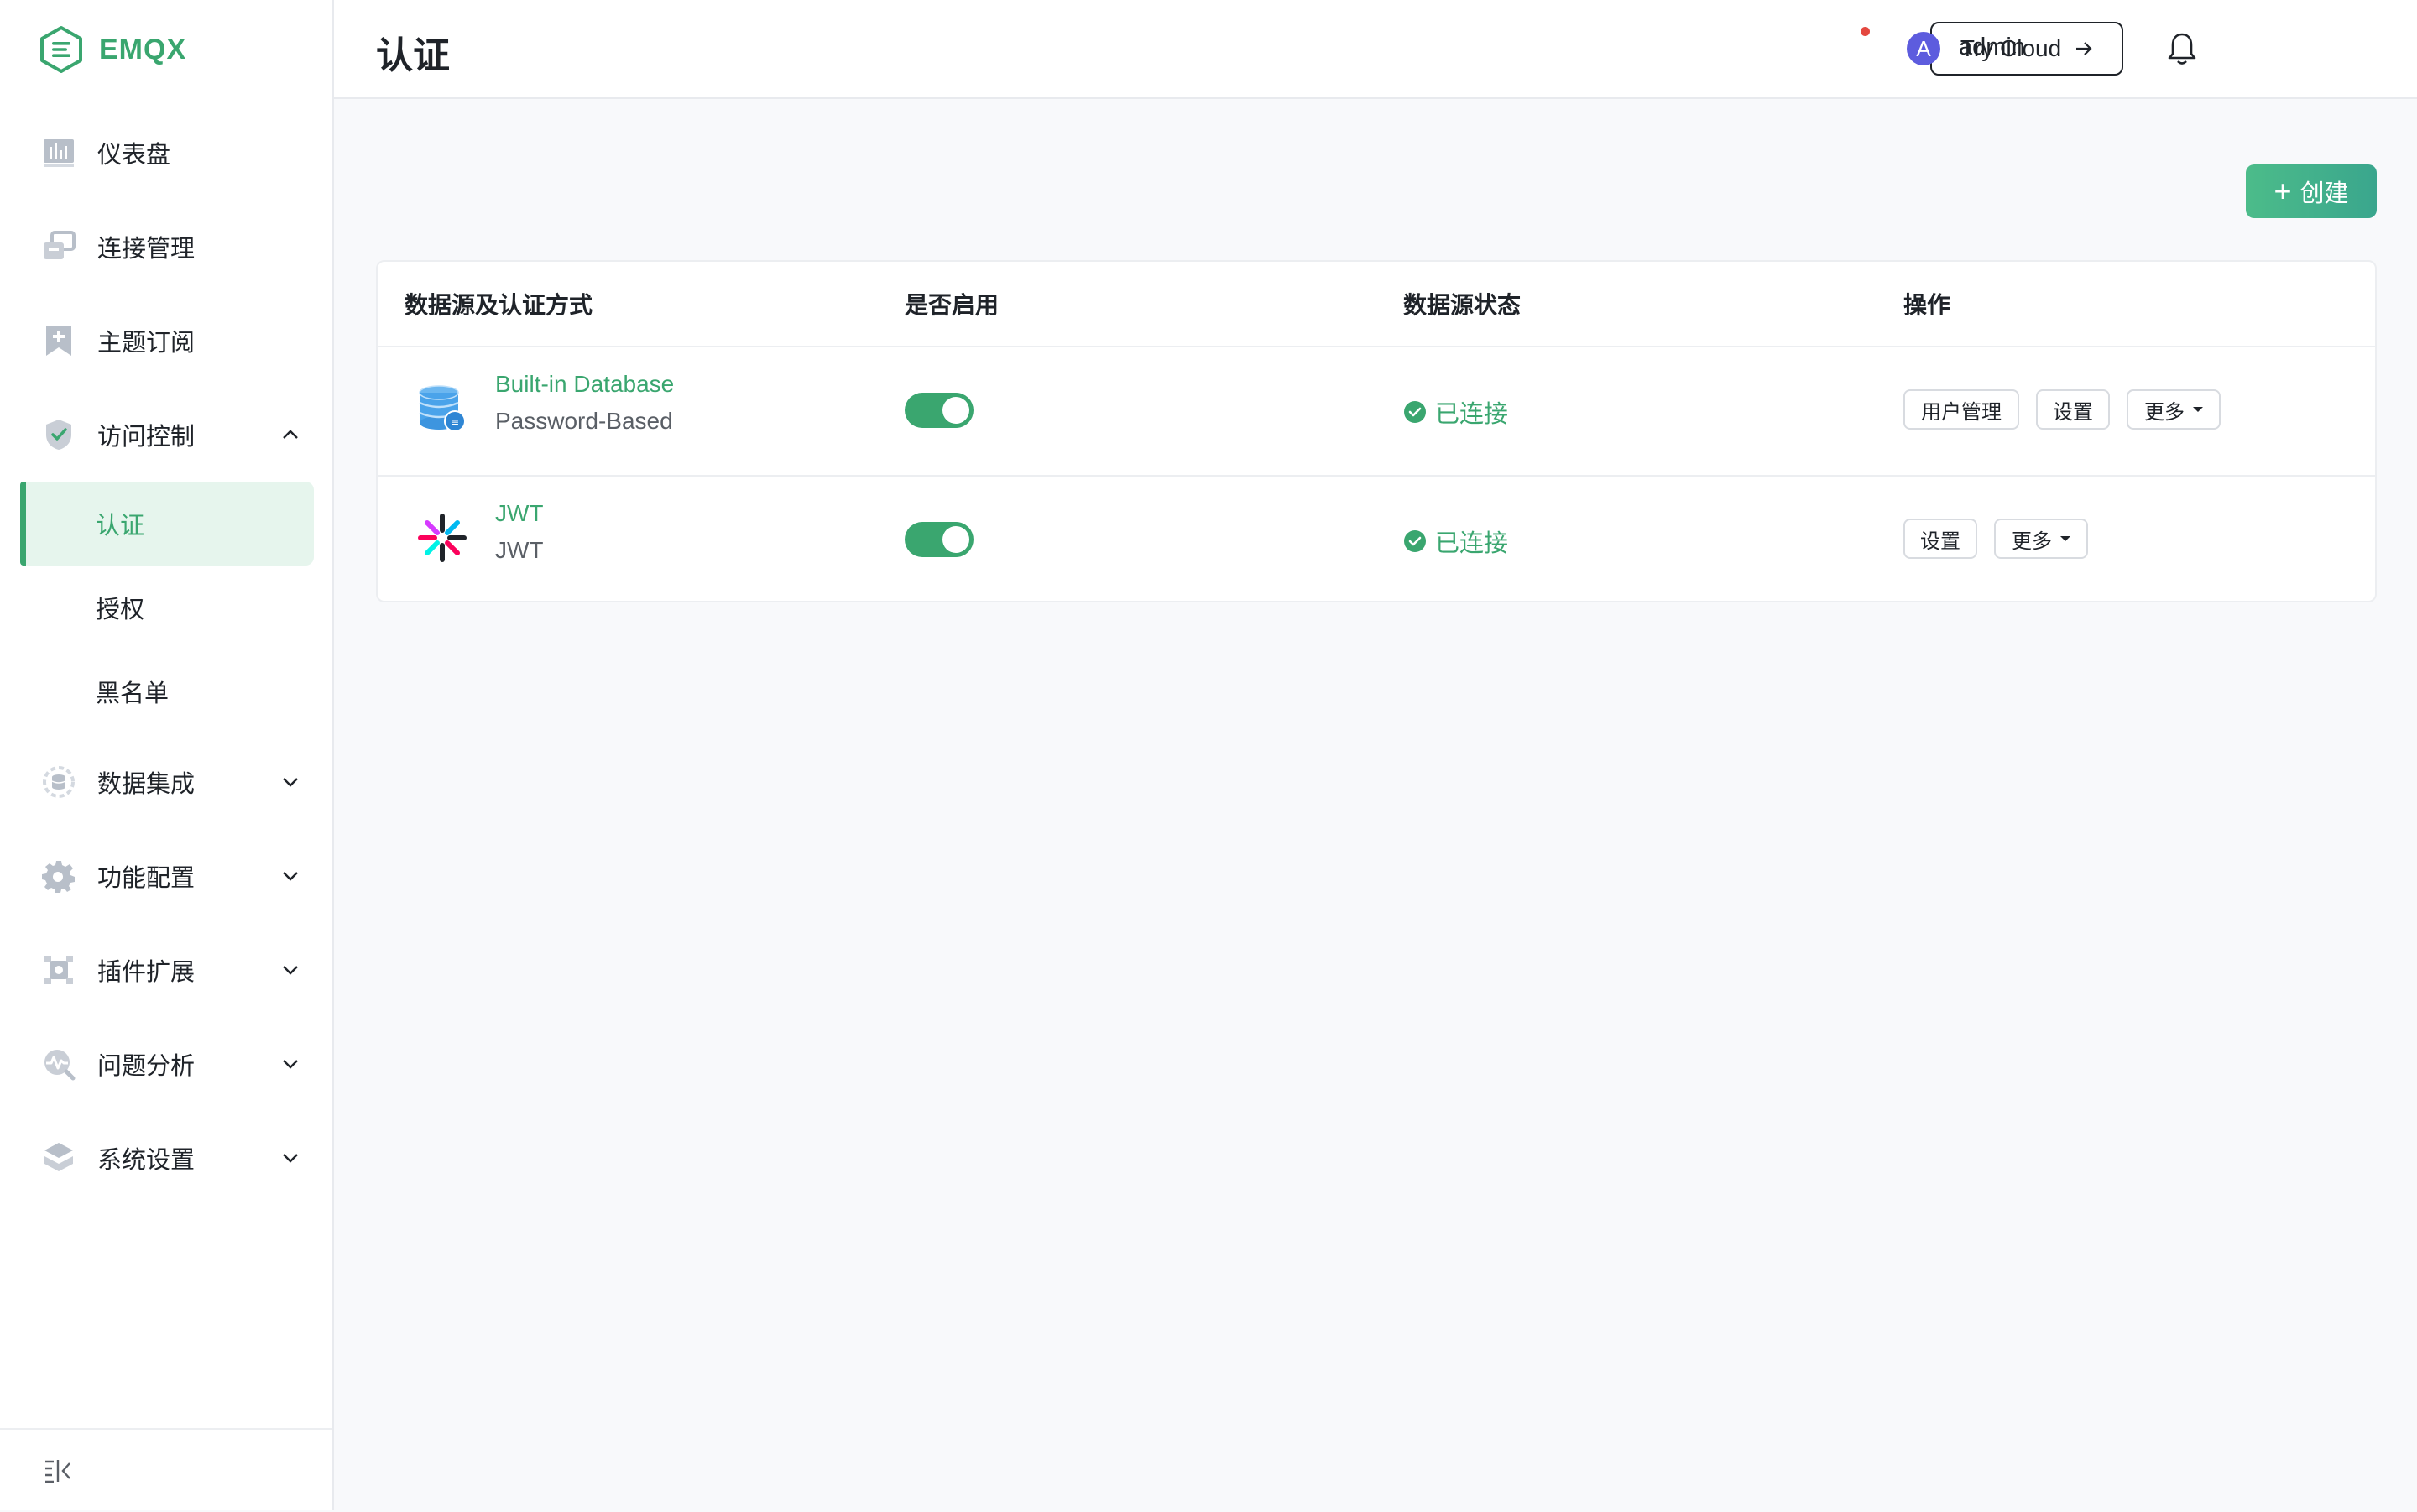 Image resolution: width=2417 pixels, height=1512 pixels. I want to click on sidebar-item-dashboard: 仪表盘, so click(166, 152).